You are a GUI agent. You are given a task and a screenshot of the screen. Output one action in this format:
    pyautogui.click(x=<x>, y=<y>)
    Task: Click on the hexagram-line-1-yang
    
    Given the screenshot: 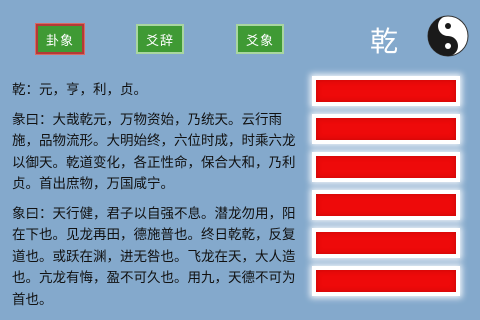 What is the action you would take?
    pyautogui.click(x=386, y=281)
    